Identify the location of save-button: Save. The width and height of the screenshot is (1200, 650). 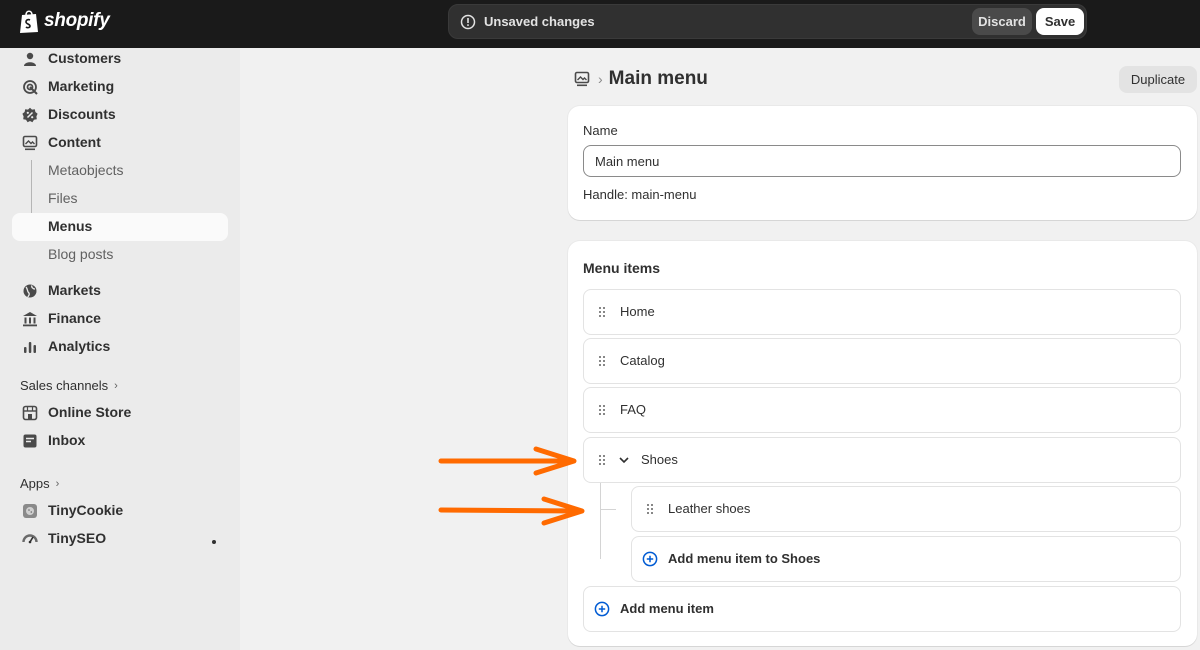
(1060, 21).